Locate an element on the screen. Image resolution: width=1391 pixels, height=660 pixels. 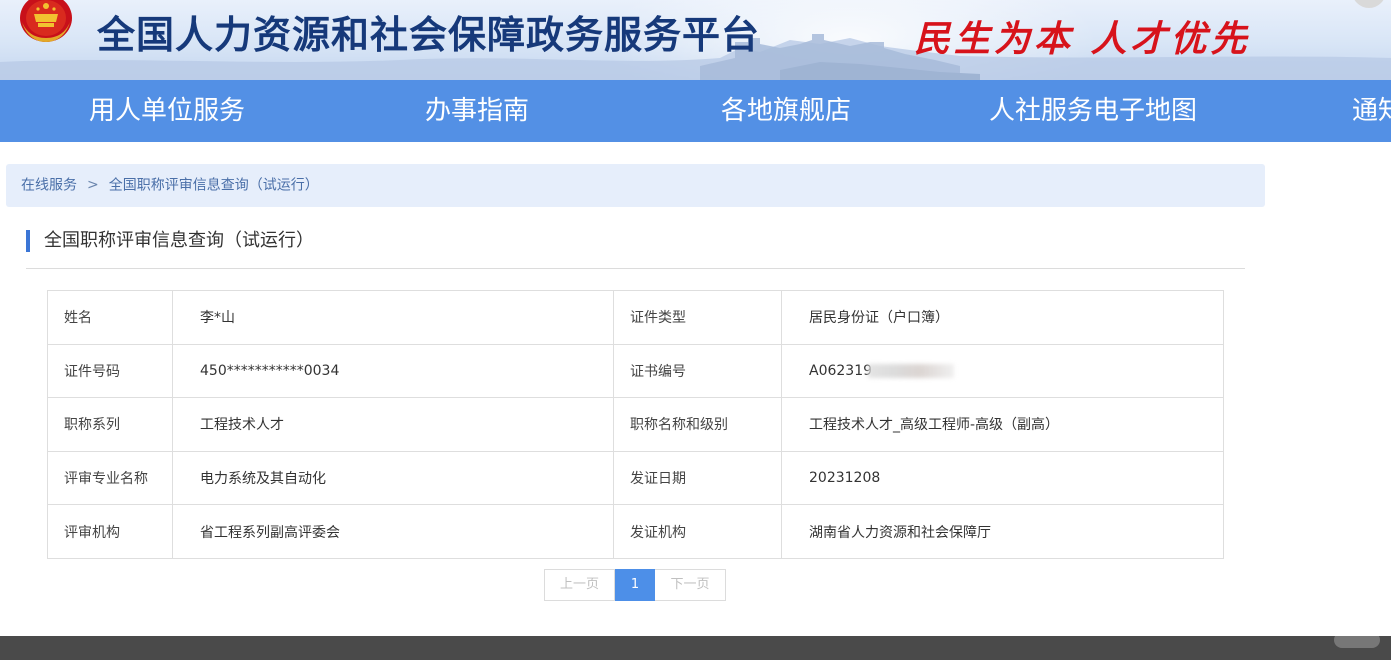
table-row: 证件号码 450***********0034 证书编号 A062319 is located at coordinates (635, 371).